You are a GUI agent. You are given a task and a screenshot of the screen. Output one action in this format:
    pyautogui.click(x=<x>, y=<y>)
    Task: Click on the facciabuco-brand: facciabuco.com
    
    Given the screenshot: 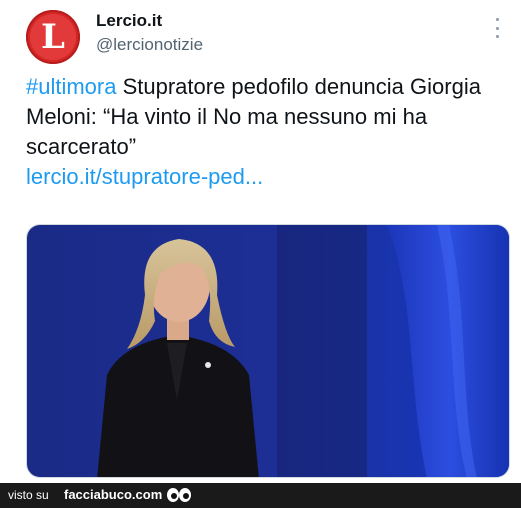 What is the action you would take?
    pyautogui.click(x=113, y=494)
    